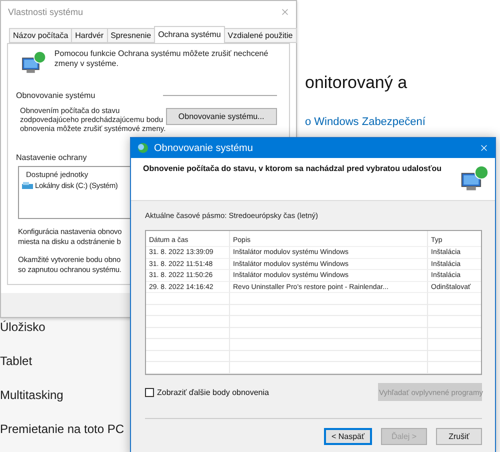 The image size is (500, 452). I want to click on tab: Hardvér, so click(89, 35).